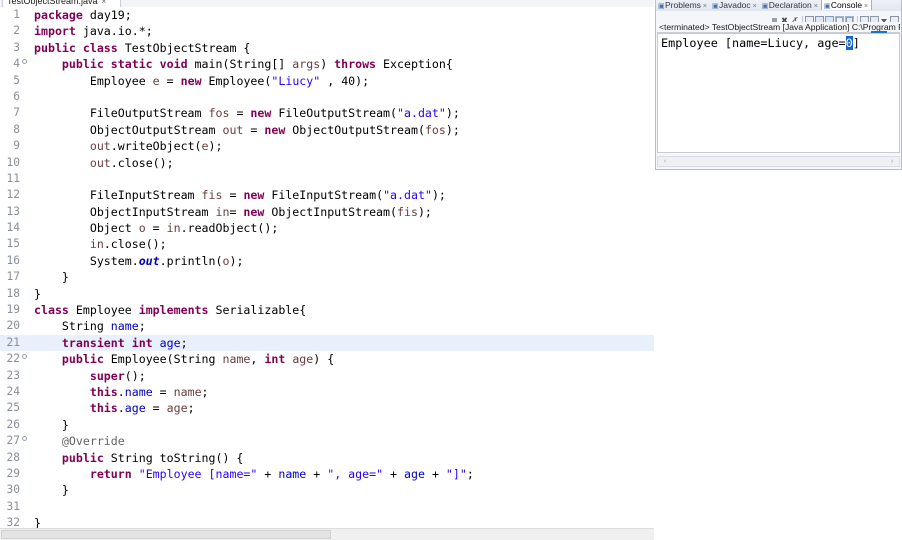  What do you see at coordinates (142, 326) in the screenshot?
I see `code-token: ;` at bounding box center [142, 326].